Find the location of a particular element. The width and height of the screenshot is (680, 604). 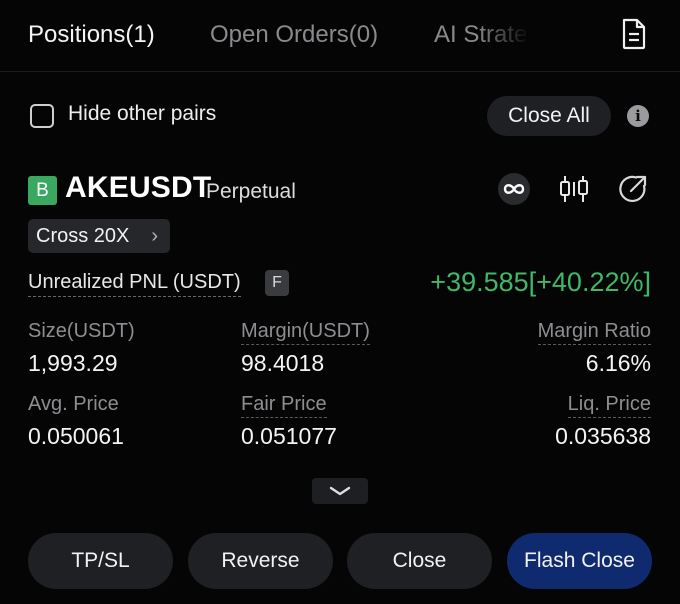

chevron-down-icon is located at coordinates (340, 491).